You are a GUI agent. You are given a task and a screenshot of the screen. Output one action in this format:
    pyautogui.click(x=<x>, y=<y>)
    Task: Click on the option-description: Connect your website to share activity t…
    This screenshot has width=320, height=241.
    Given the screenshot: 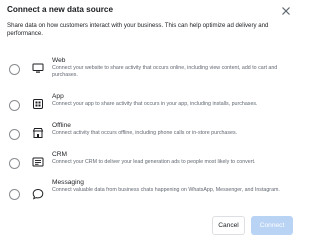 What is the action you would take?
    pyautogui.click(x=165, y=71)
    